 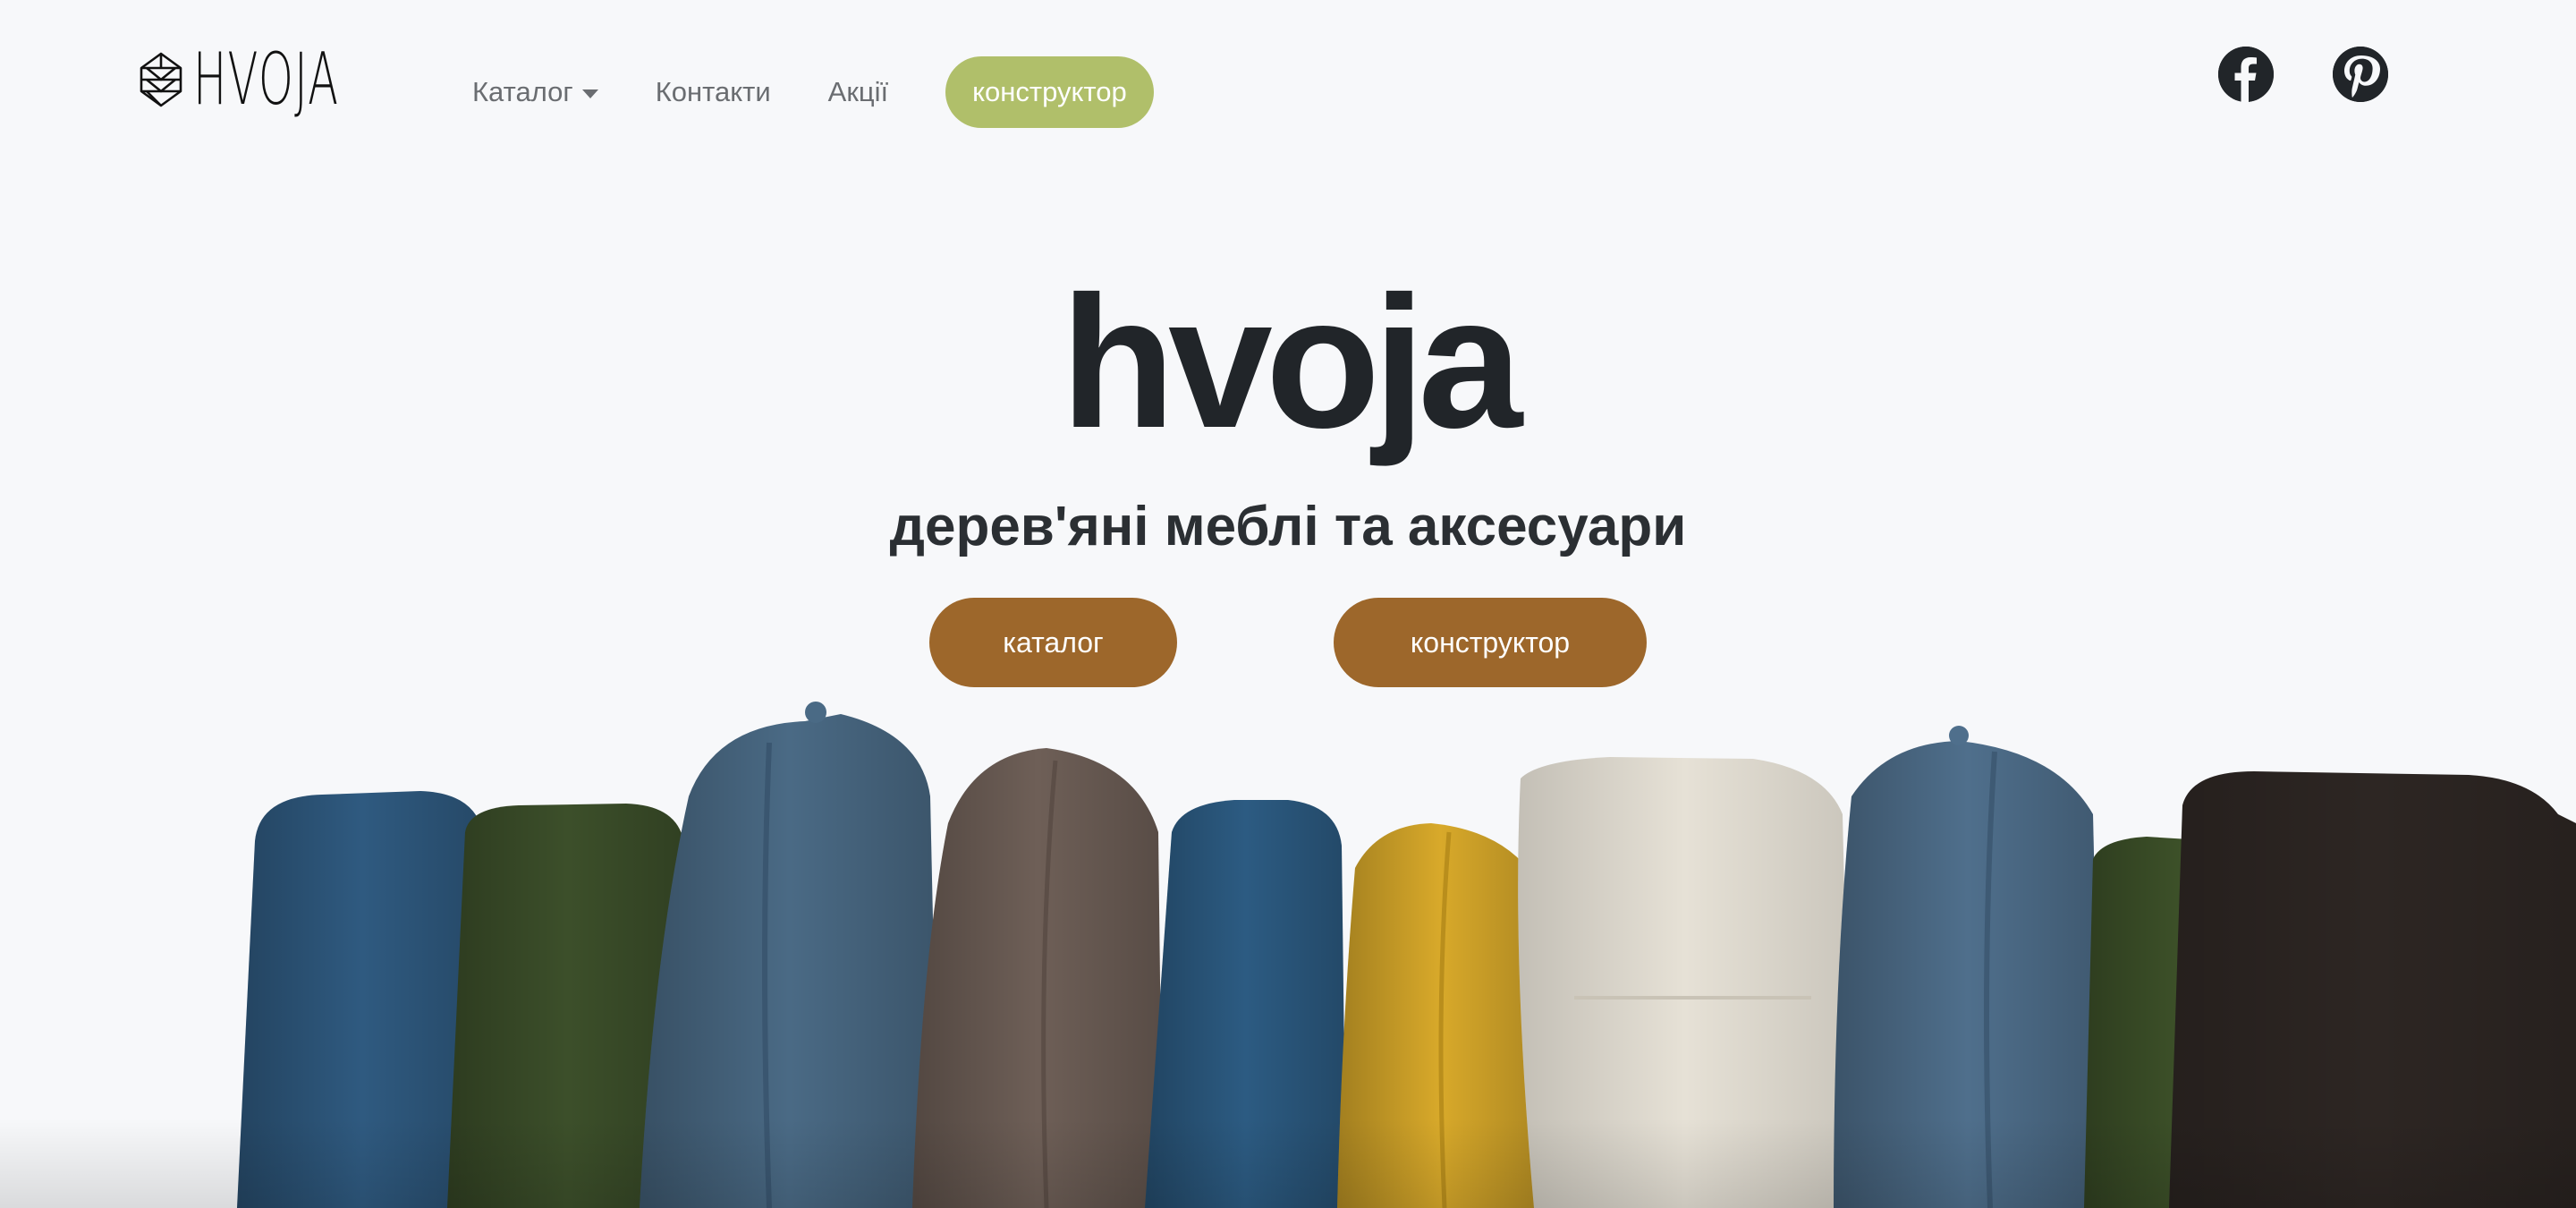 I want to click on facebook-icon, so click(x=2246, y=74).